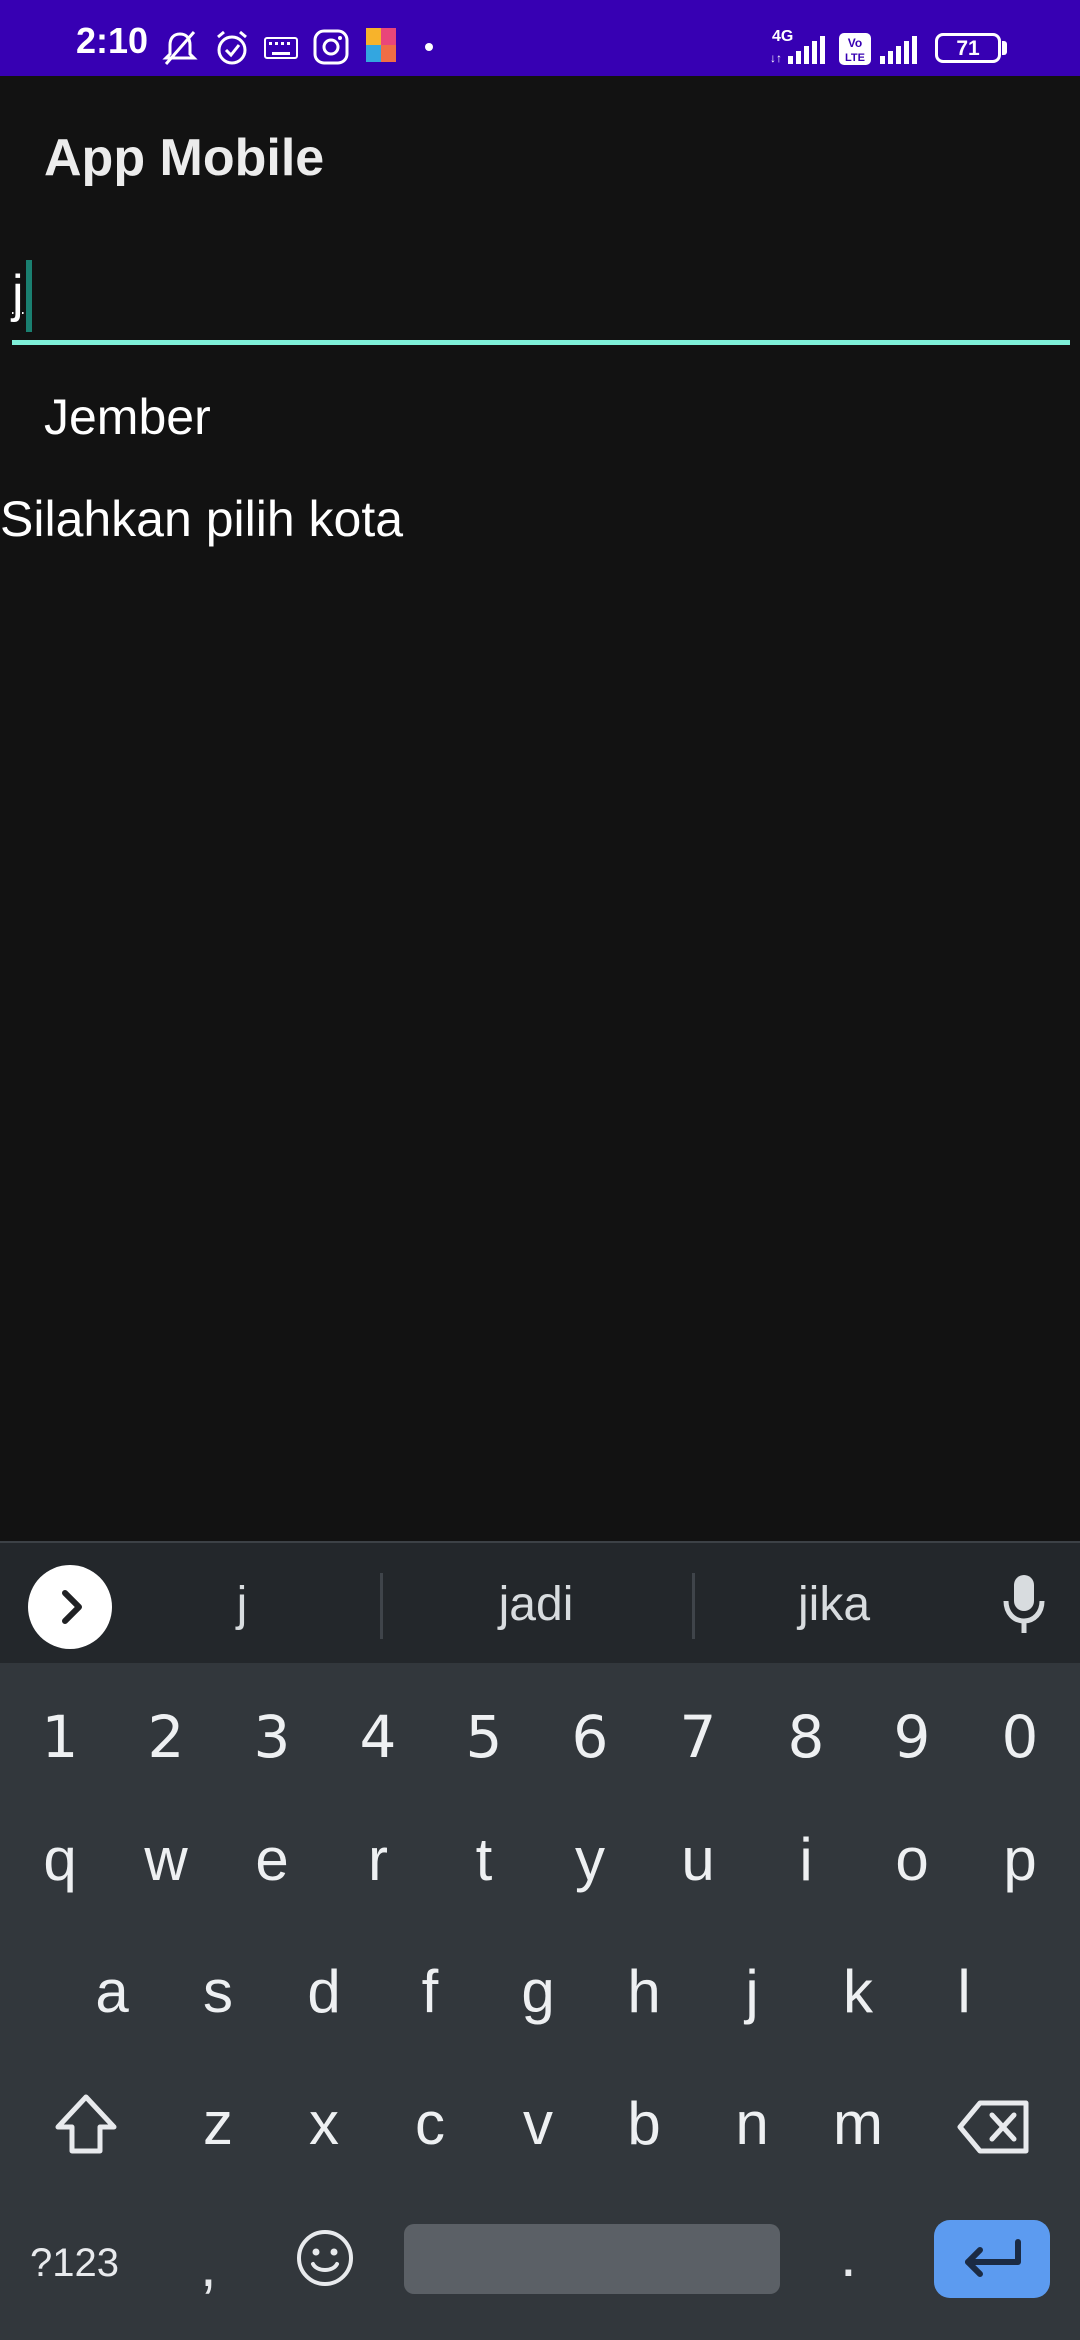  What do you see at coordinates (994, 2127) in the screenshot?
I see `backspace-icon` at bounding box center [994, 2127].